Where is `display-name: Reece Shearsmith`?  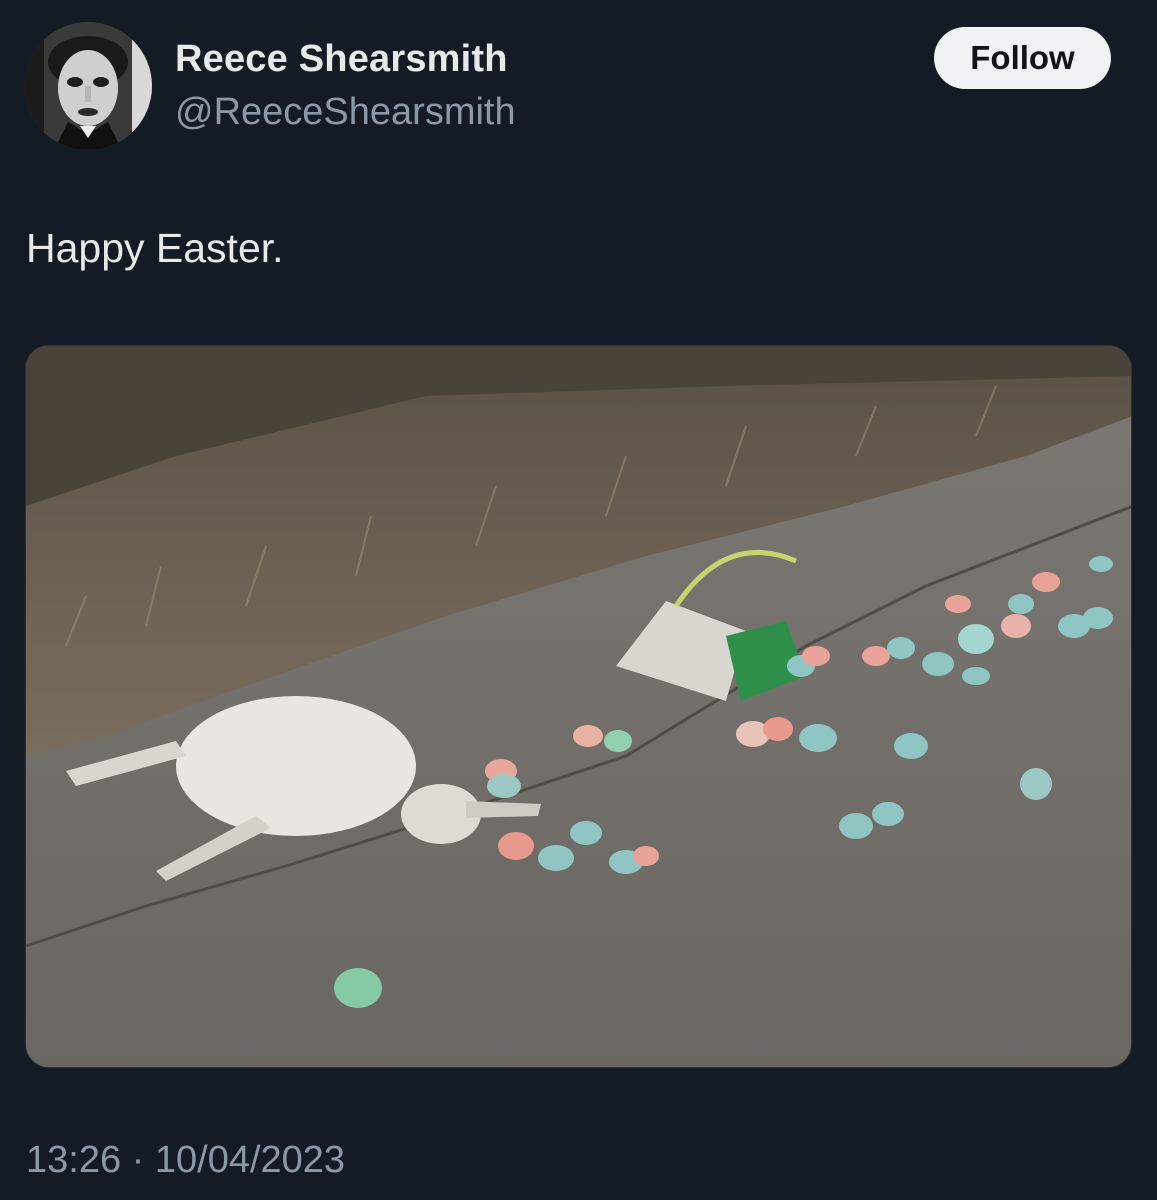 display-name: Reece Shearsmith is located at coordinates (341, 59).